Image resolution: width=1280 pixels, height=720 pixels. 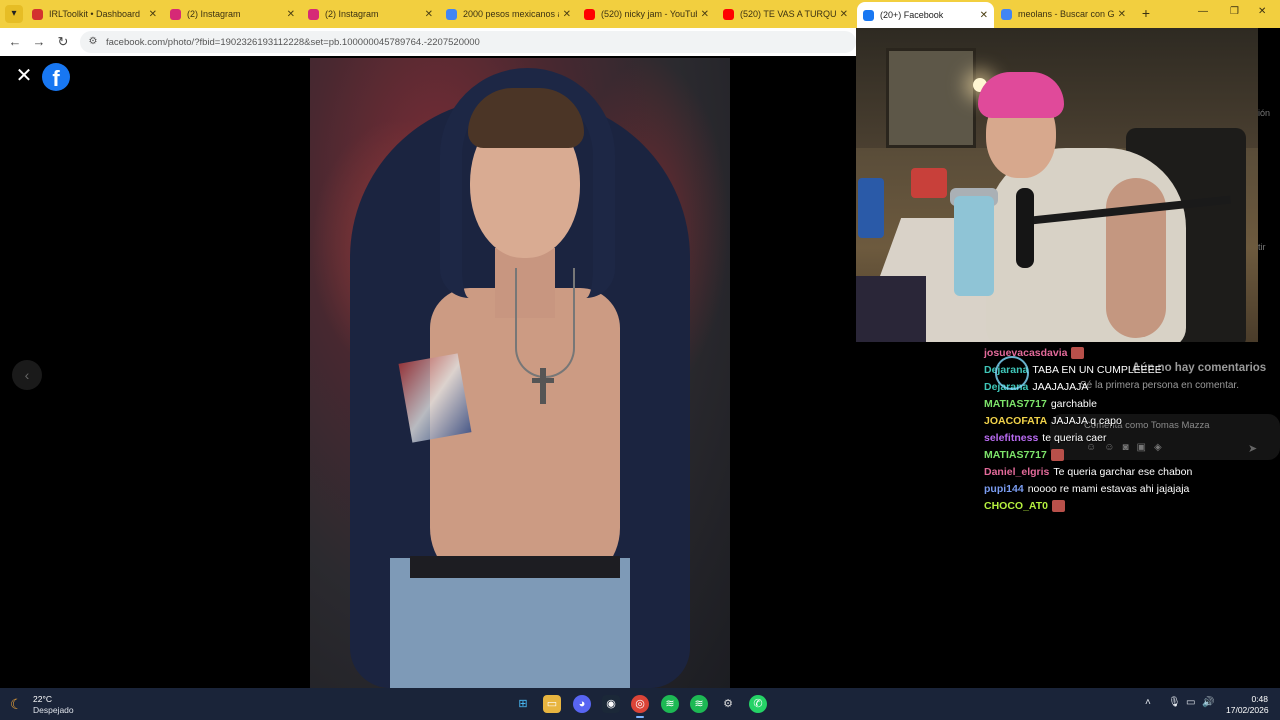 What do you see at coordinates (39, 42) in the screenshot?
I see `forward-icon: →` at bounding box center [39, 42].